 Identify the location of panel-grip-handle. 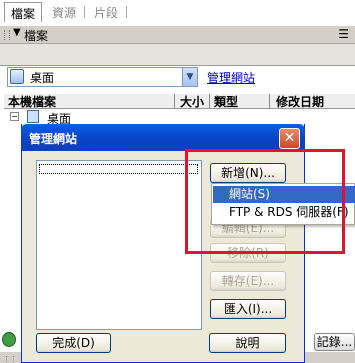
(7, 35).